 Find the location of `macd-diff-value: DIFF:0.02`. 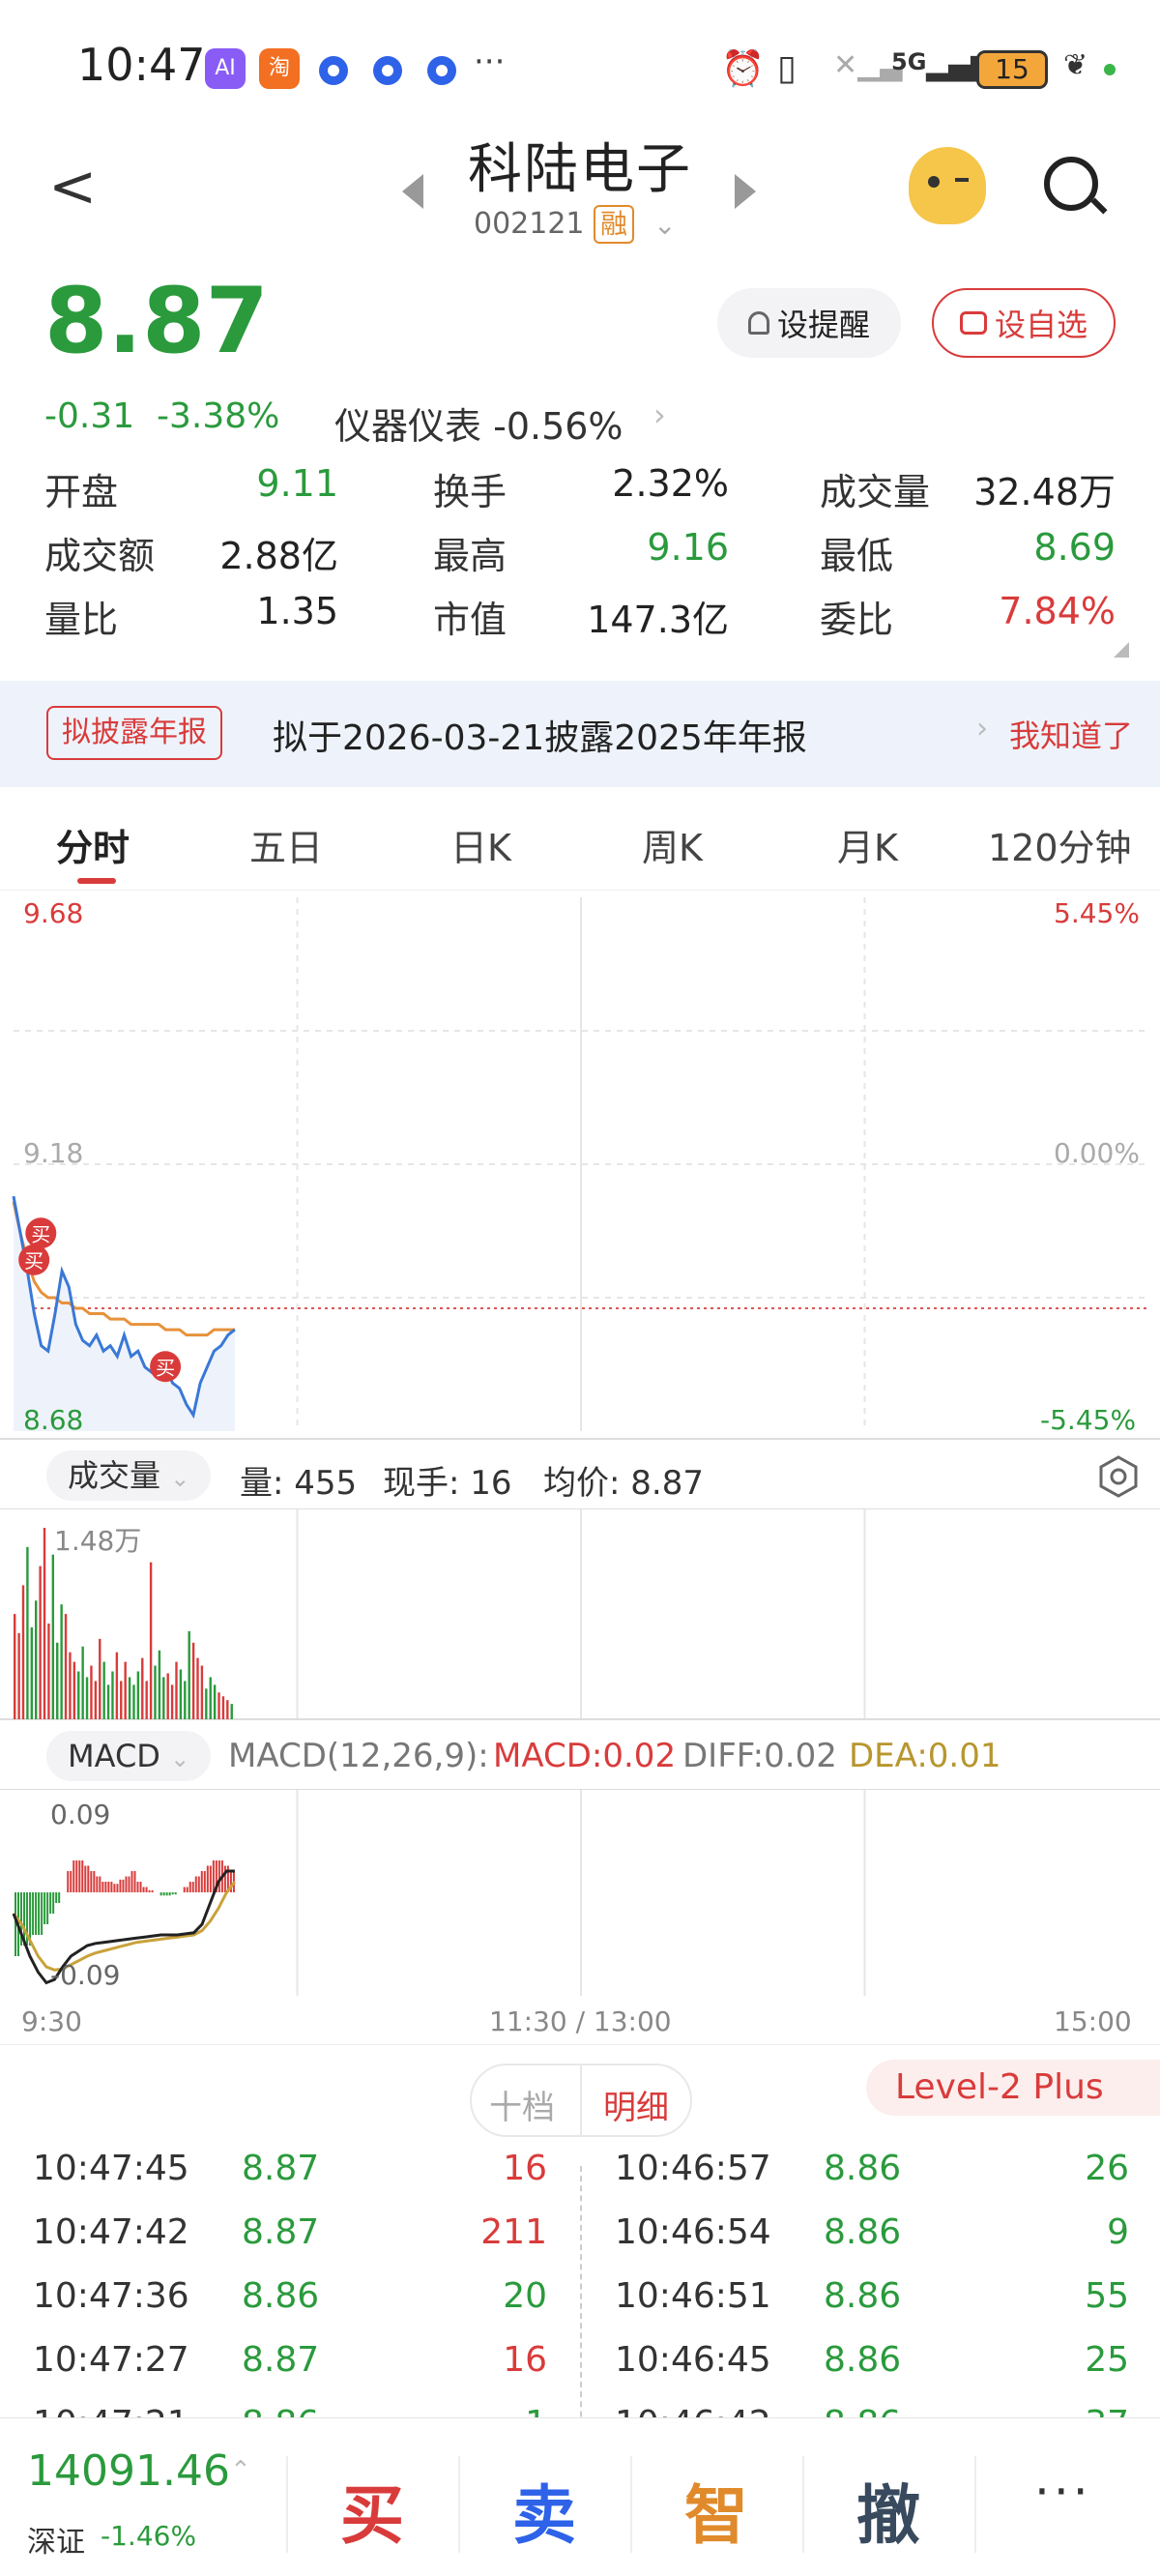

macd-diff-value: DIFF:0.02 is located at coordinates (759, 1756).